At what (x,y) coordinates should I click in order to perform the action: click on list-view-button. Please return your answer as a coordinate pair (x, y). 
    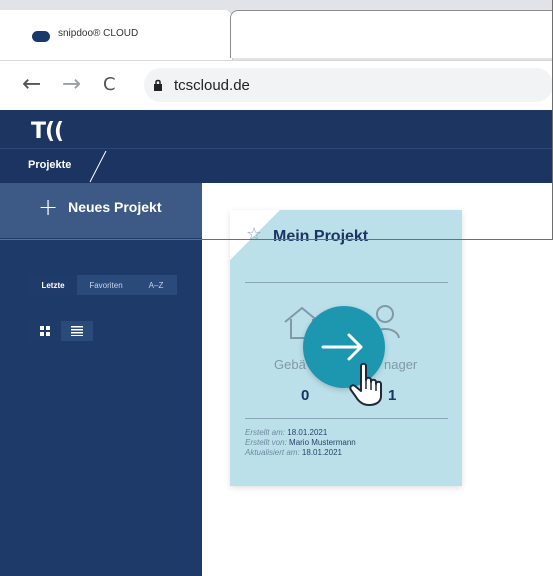
    Looking at the image, I should click on (77, 331).